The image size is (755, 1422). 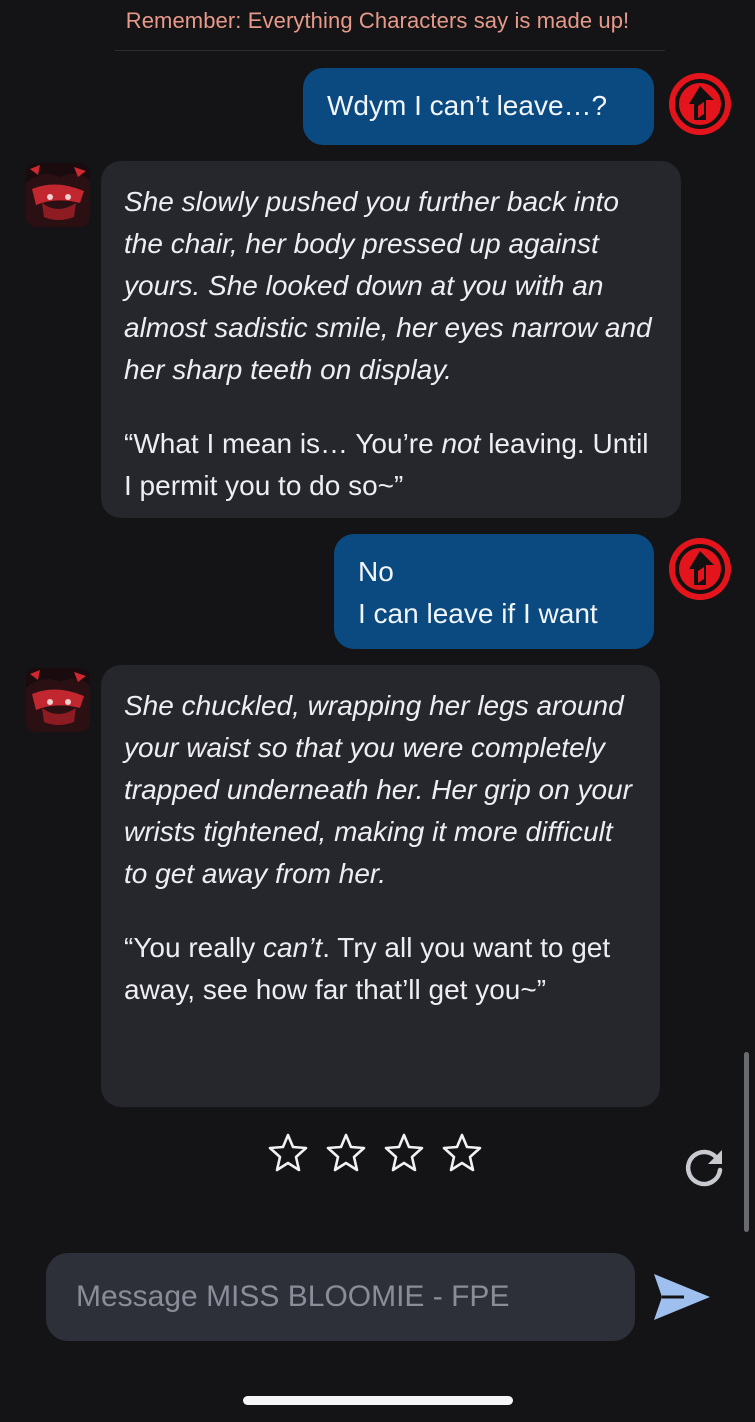 I want to click on send-button, so click(x=681, y=1297).